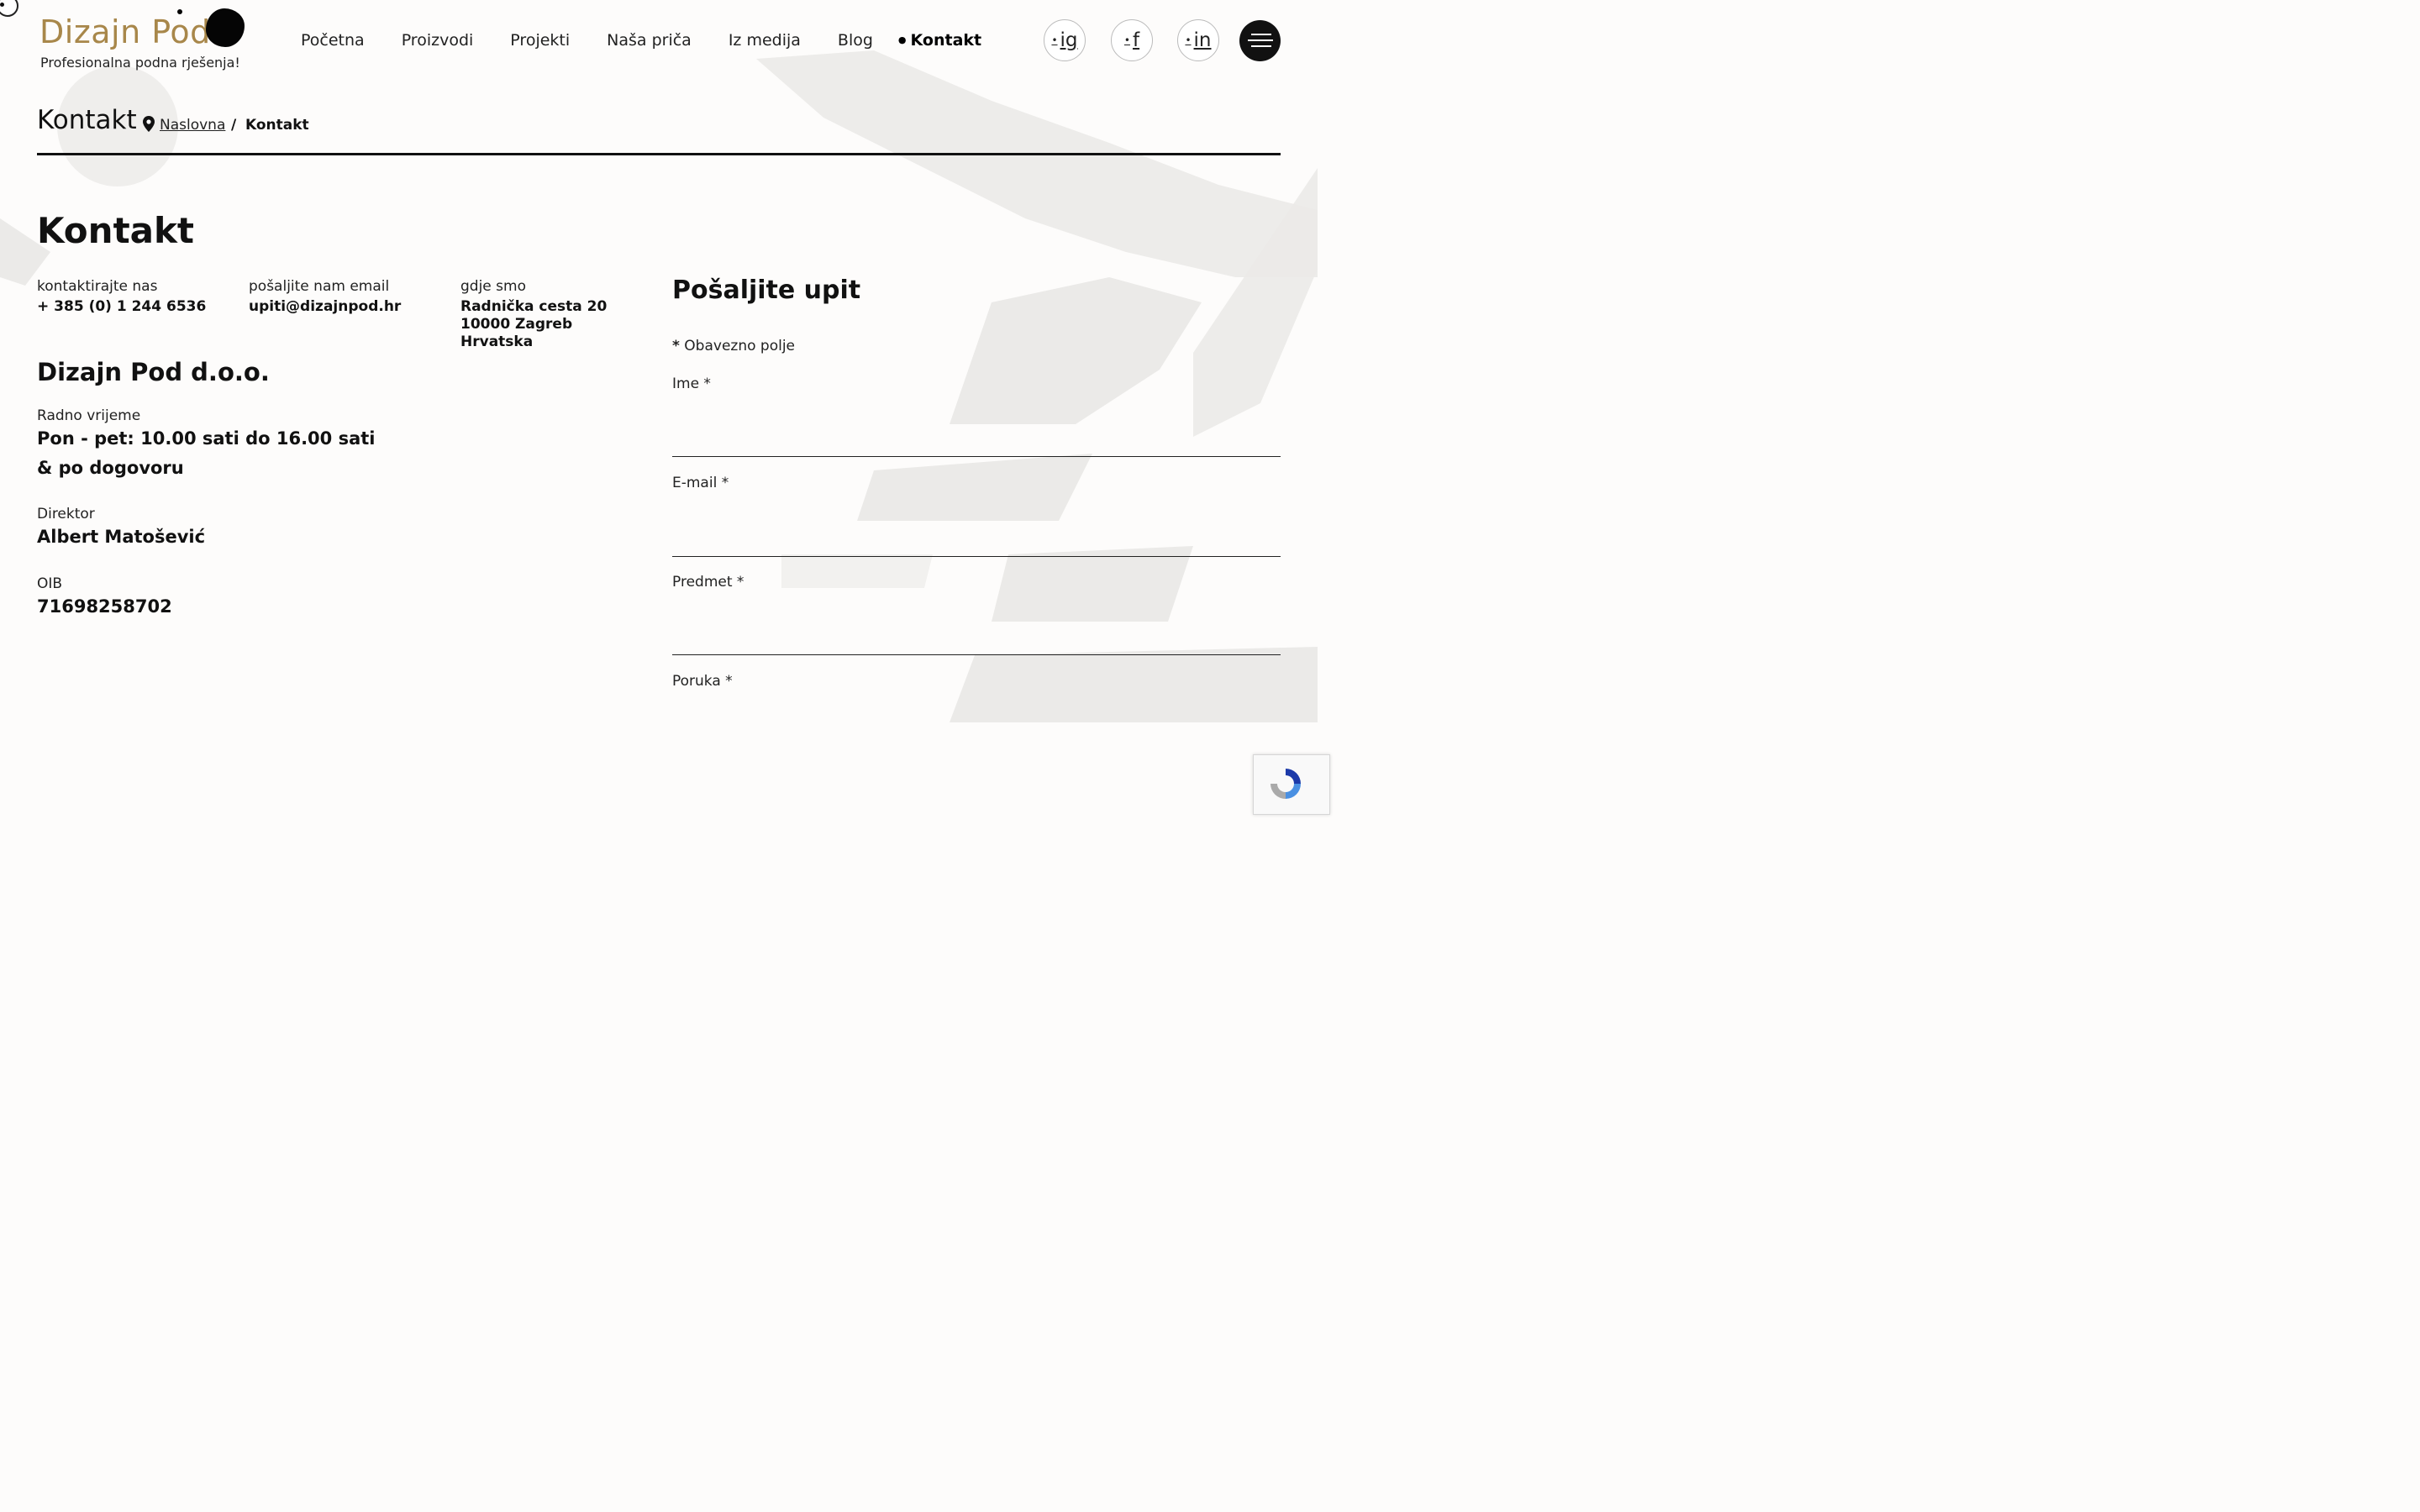 This screenshot has width=2420, height=1512. I want to click on phone-link: + 385 (0) 1 244 6536, so click(121, 307).